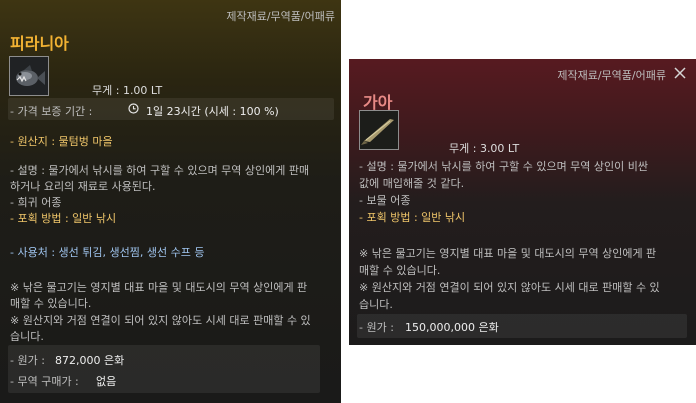 The width and height of the screenshot is (696, 403). I want to click on price-value: 872,000 은화, so click(90, 360).